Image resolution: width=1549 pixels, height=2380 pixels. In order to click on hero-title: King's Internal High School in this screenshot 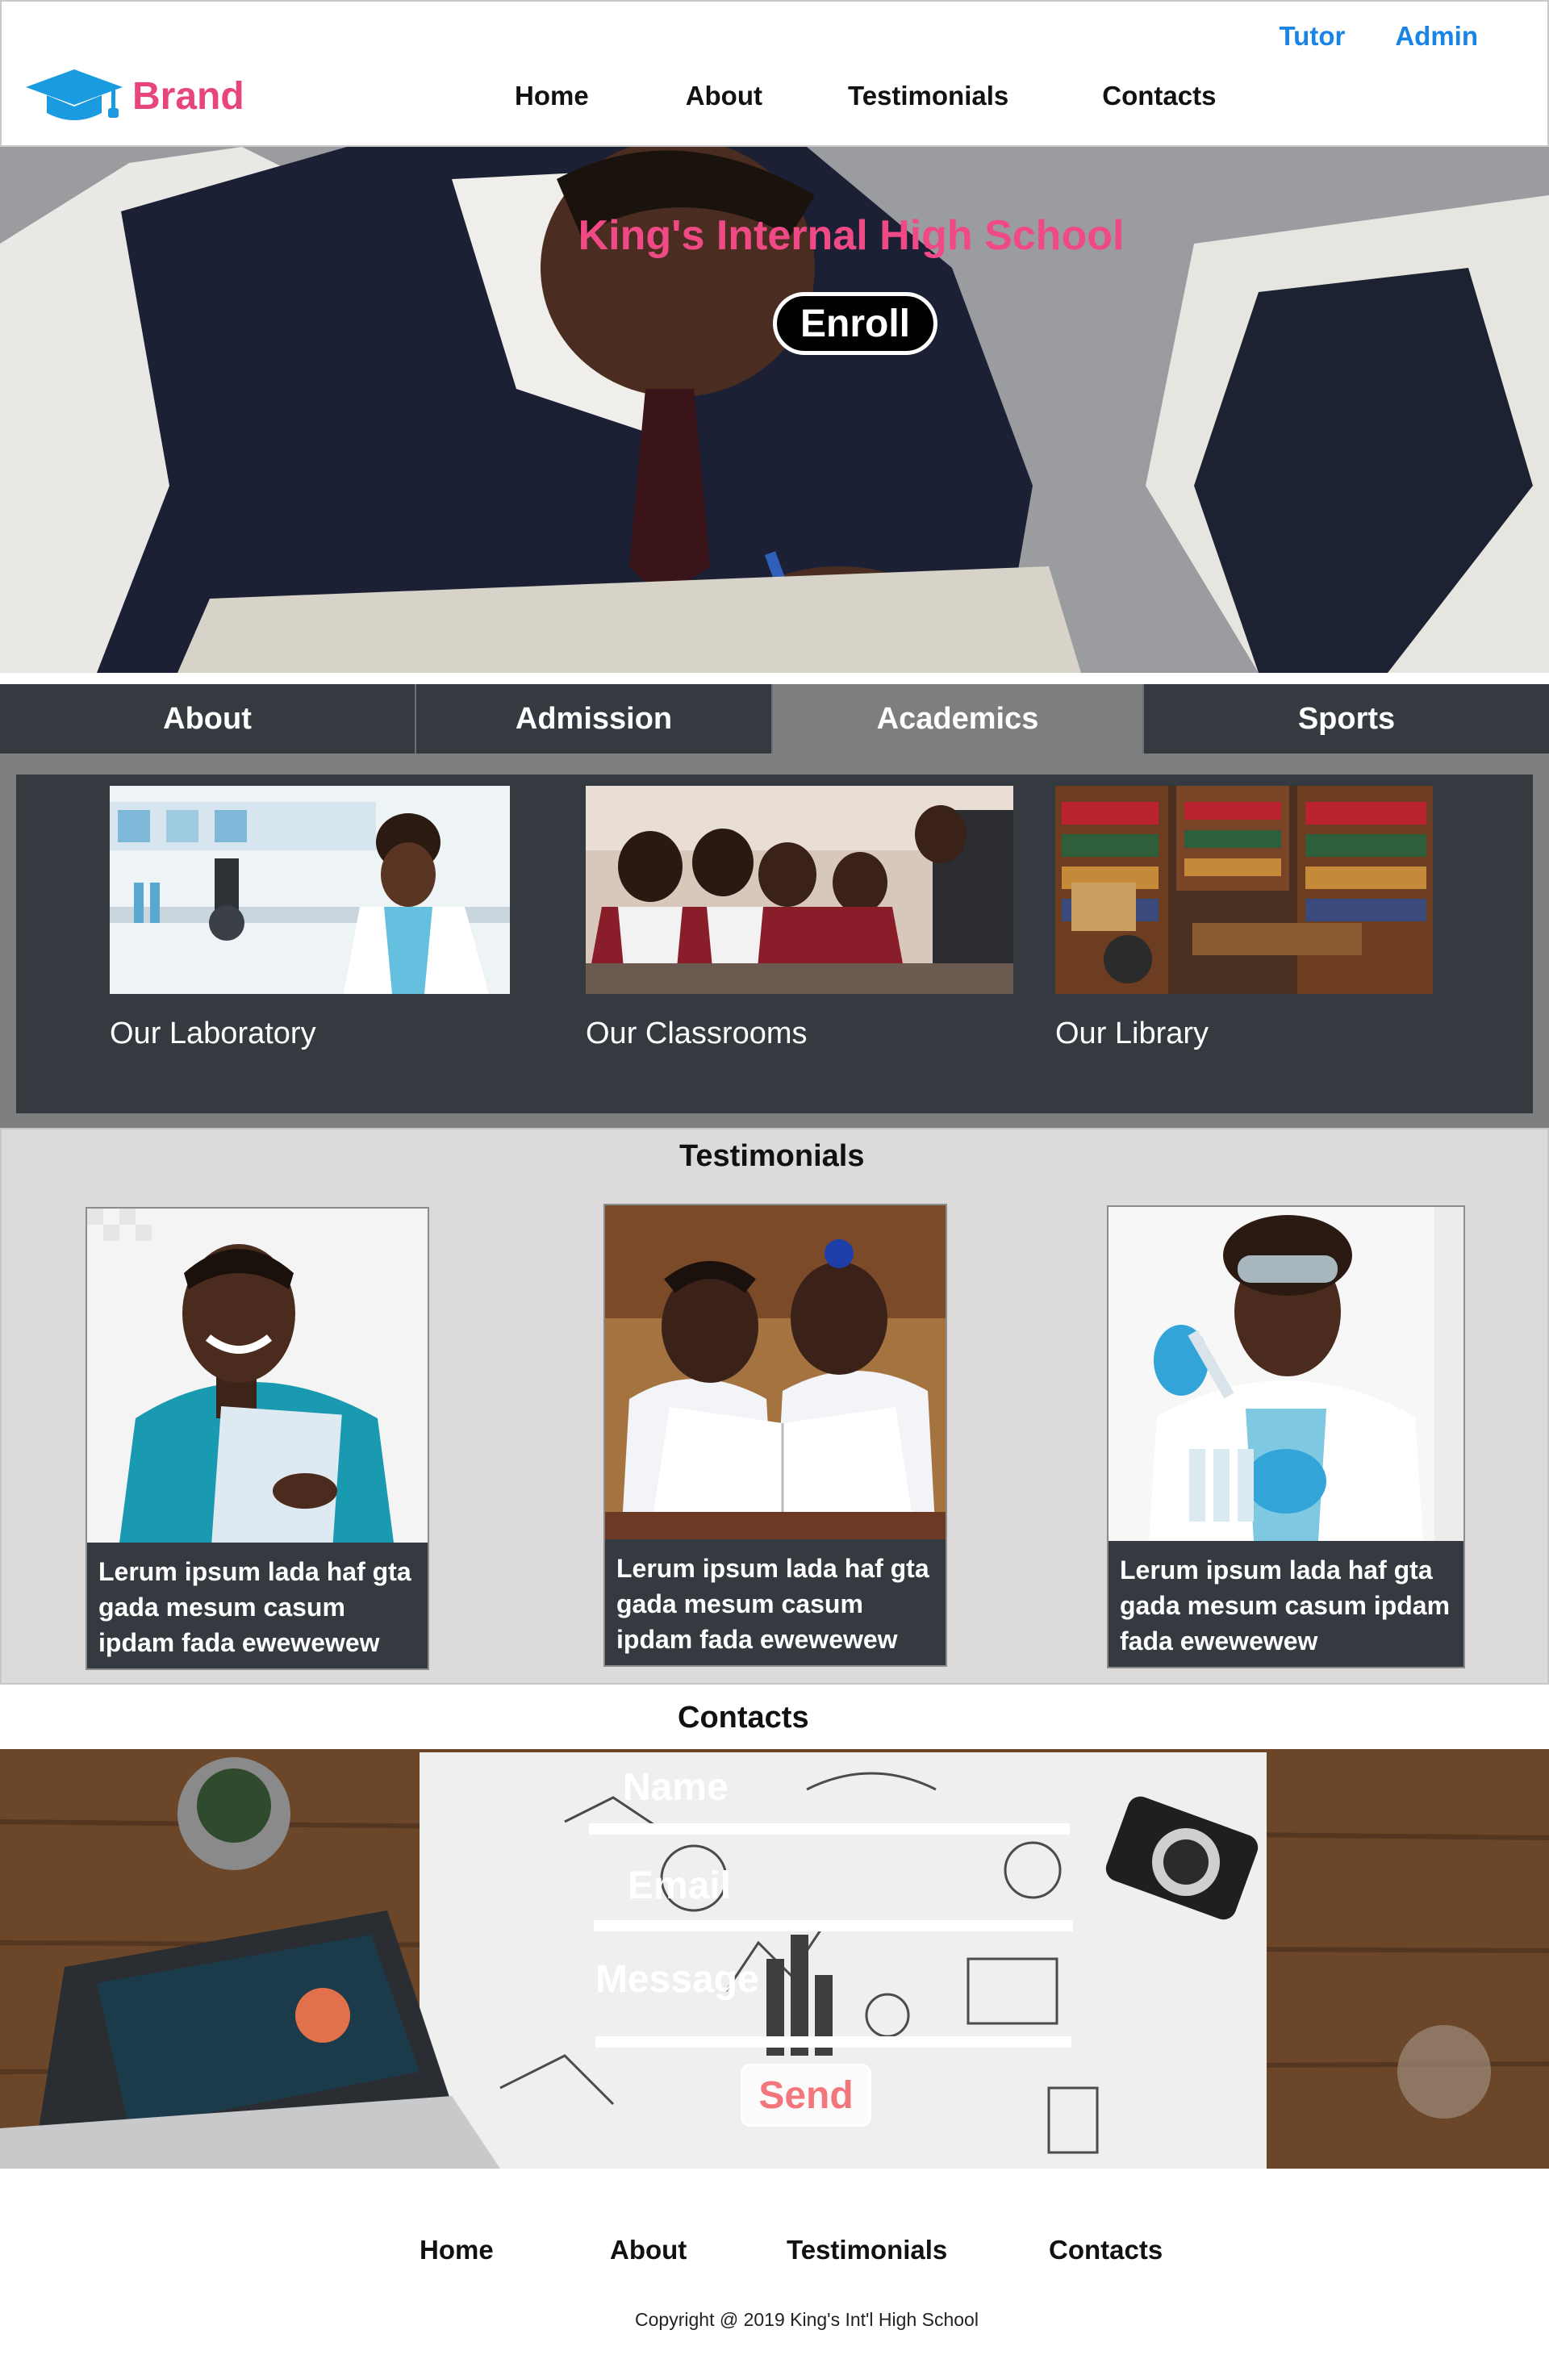, I will do `click(851, 235)`.